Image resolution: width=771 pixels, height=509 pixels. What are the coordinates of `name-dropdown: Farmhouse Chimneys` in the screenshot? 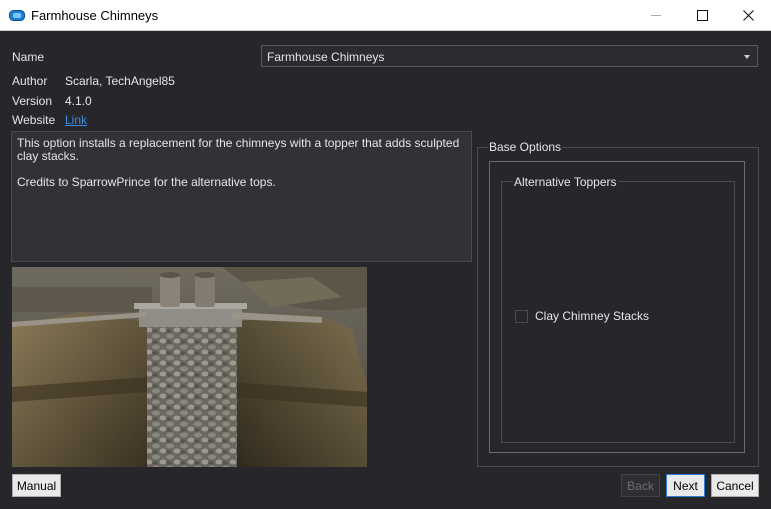 It's located at (509, 56).